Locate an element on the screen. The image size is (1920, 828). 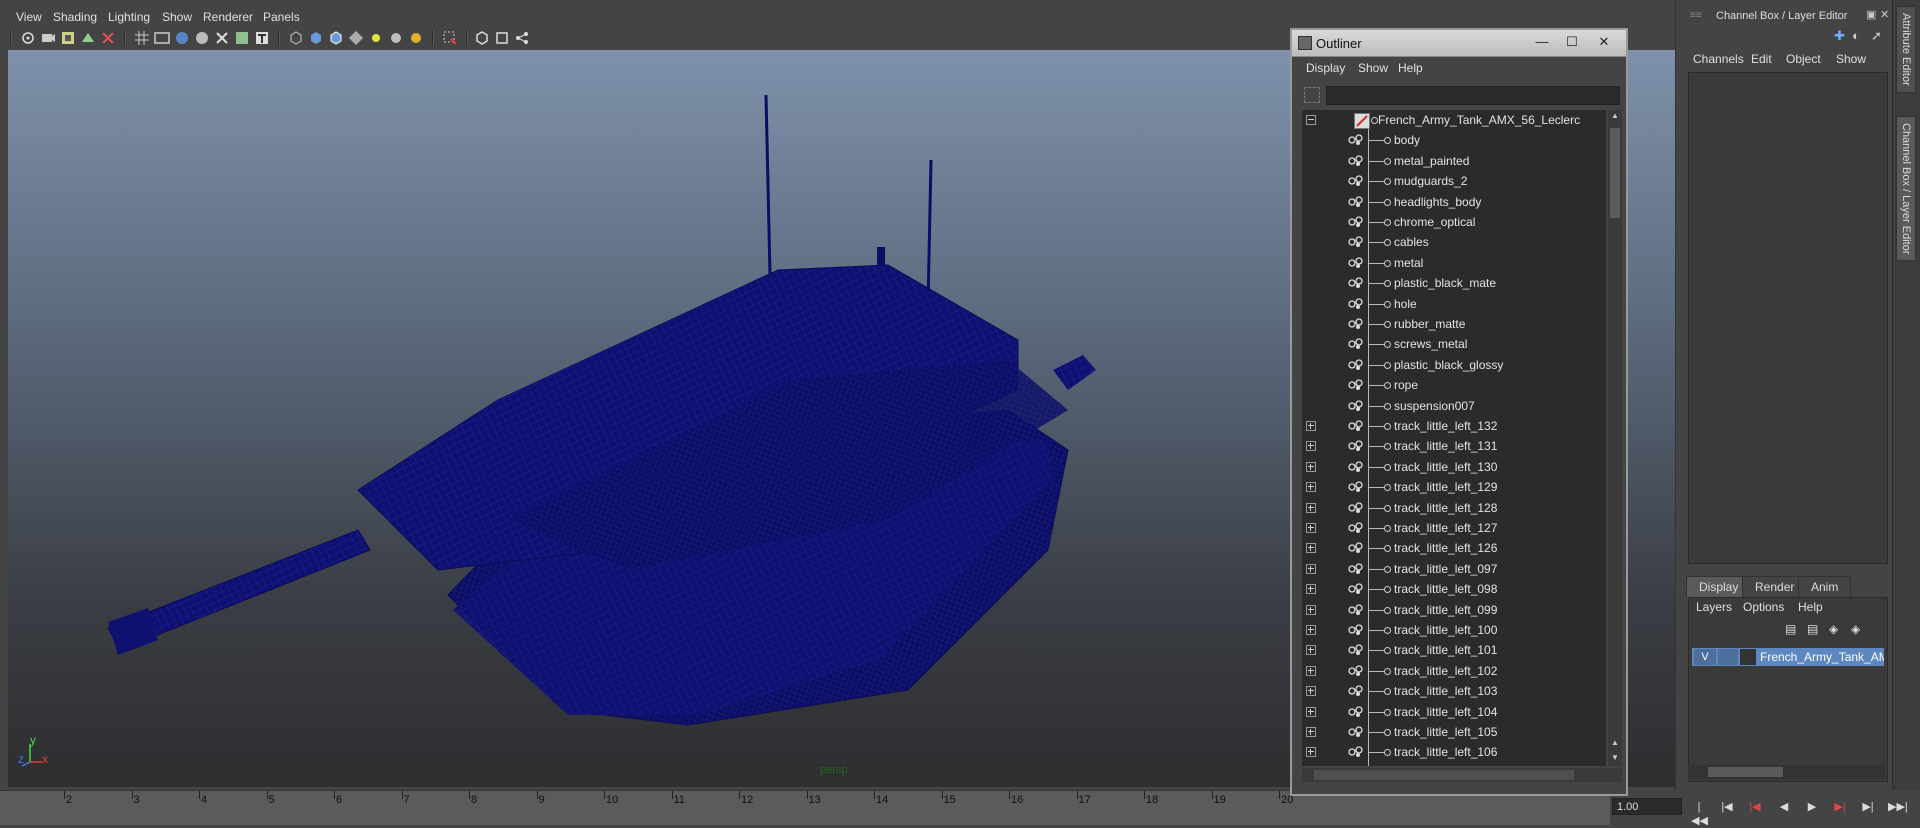
image-plane-icon is located at coordinates (88, 38).